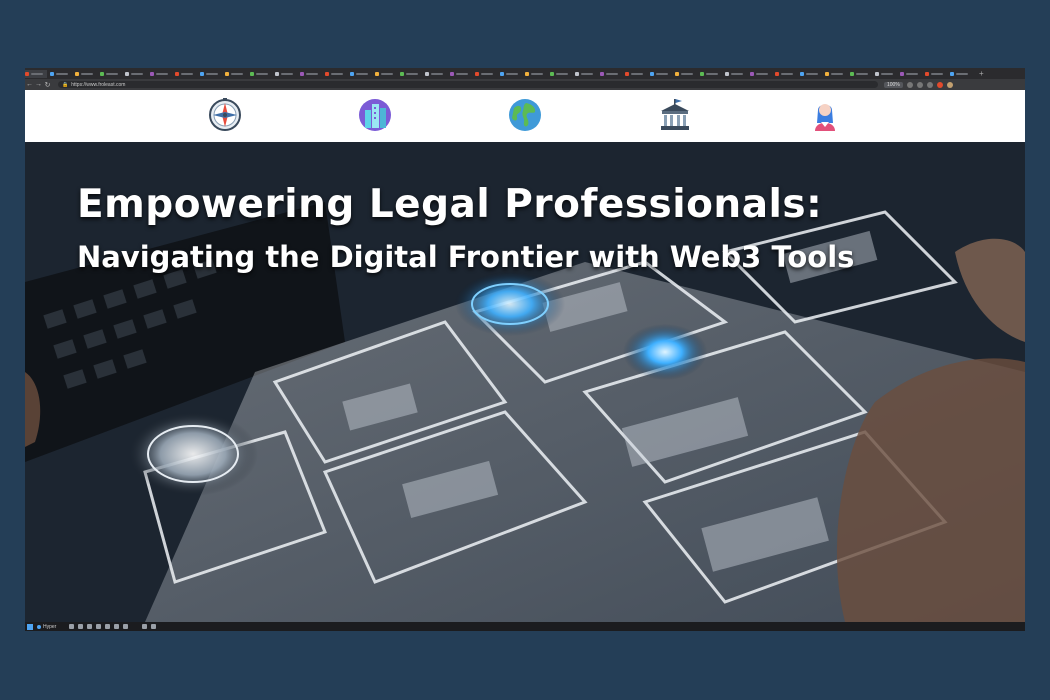 The width and height of the screenshot is (1050, 700). What do you see at coordinates (225, 115) in the screenshot?
I see `compass-icon` at bounding box center [225, 115].